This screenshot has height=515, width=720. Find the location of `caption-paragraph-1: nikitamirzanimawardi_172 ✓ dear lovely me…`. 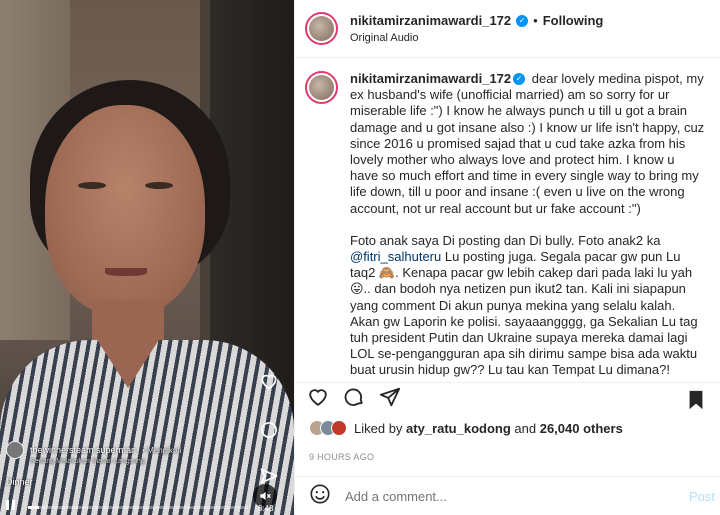

caption-paragraph-1: nikitamirzanimawardi_172 ✓ dear lovely me… is located at coordinates (527, 144).